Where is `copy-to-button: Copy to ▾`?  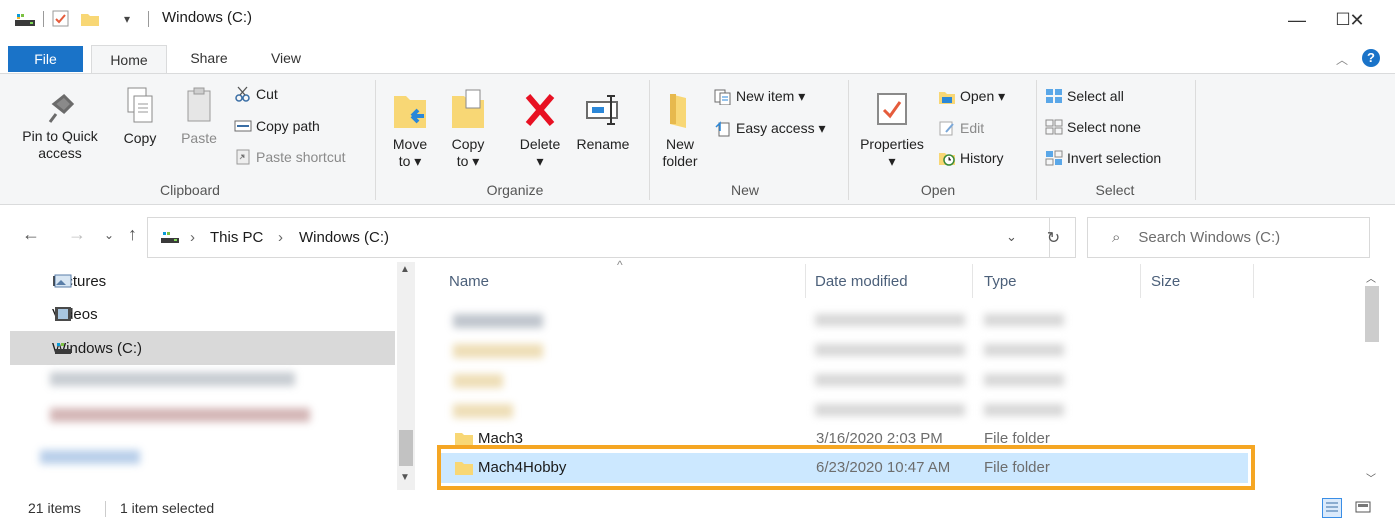 copy-to-button: Copy to ▾ is located at coordinates (468, 129).